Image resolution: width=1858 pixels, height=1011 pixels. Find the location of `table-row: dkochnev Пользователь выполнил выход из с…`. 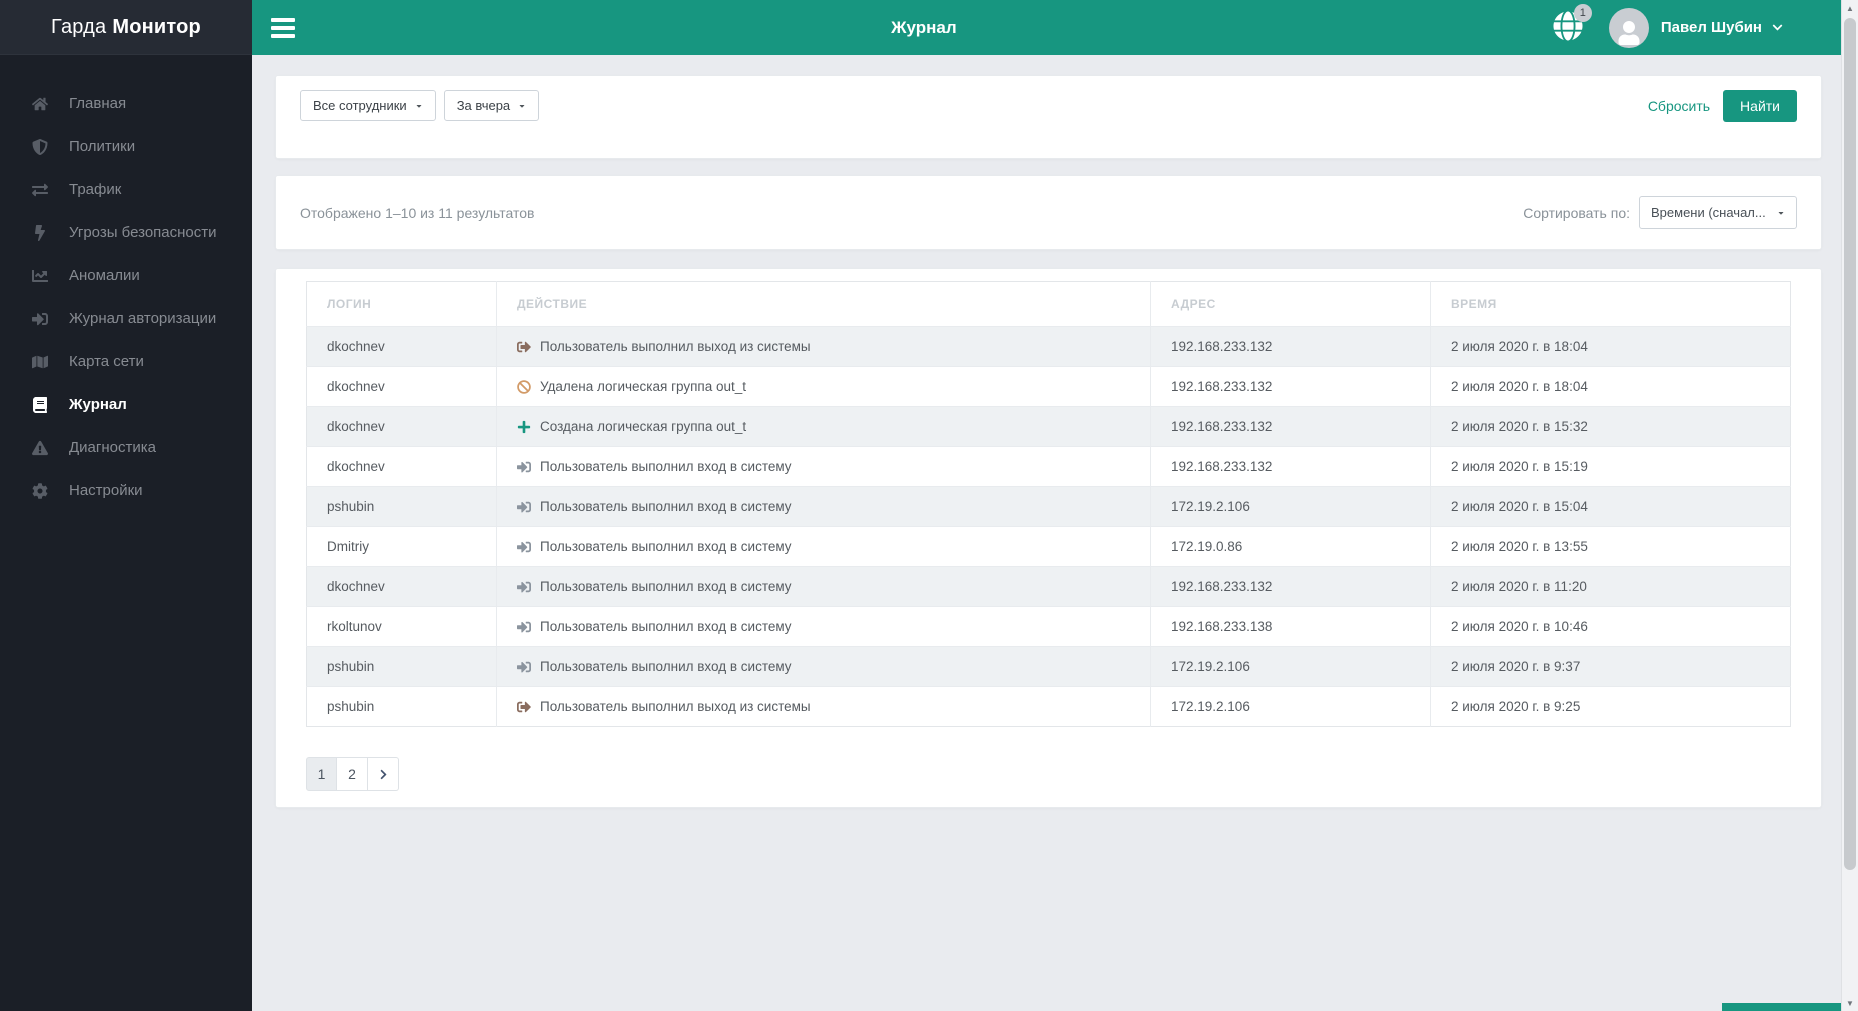

table-row: dkochnev Пользователь выполнил выход из с… is located at coordinates (1048, 346).